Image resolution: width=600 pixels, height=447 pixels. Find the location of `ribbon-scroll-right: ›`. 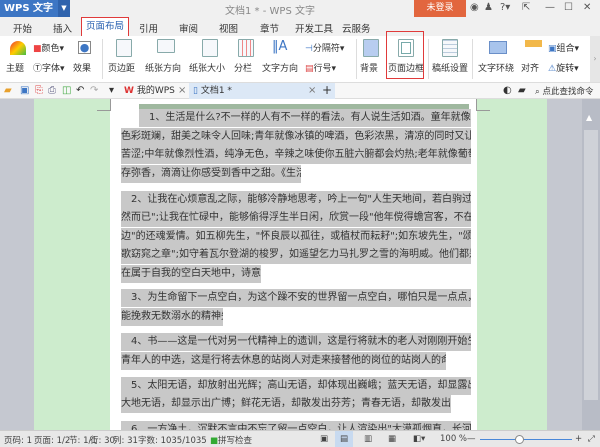

ribbon-scroll-right: › is located at coordinates (595, 59).